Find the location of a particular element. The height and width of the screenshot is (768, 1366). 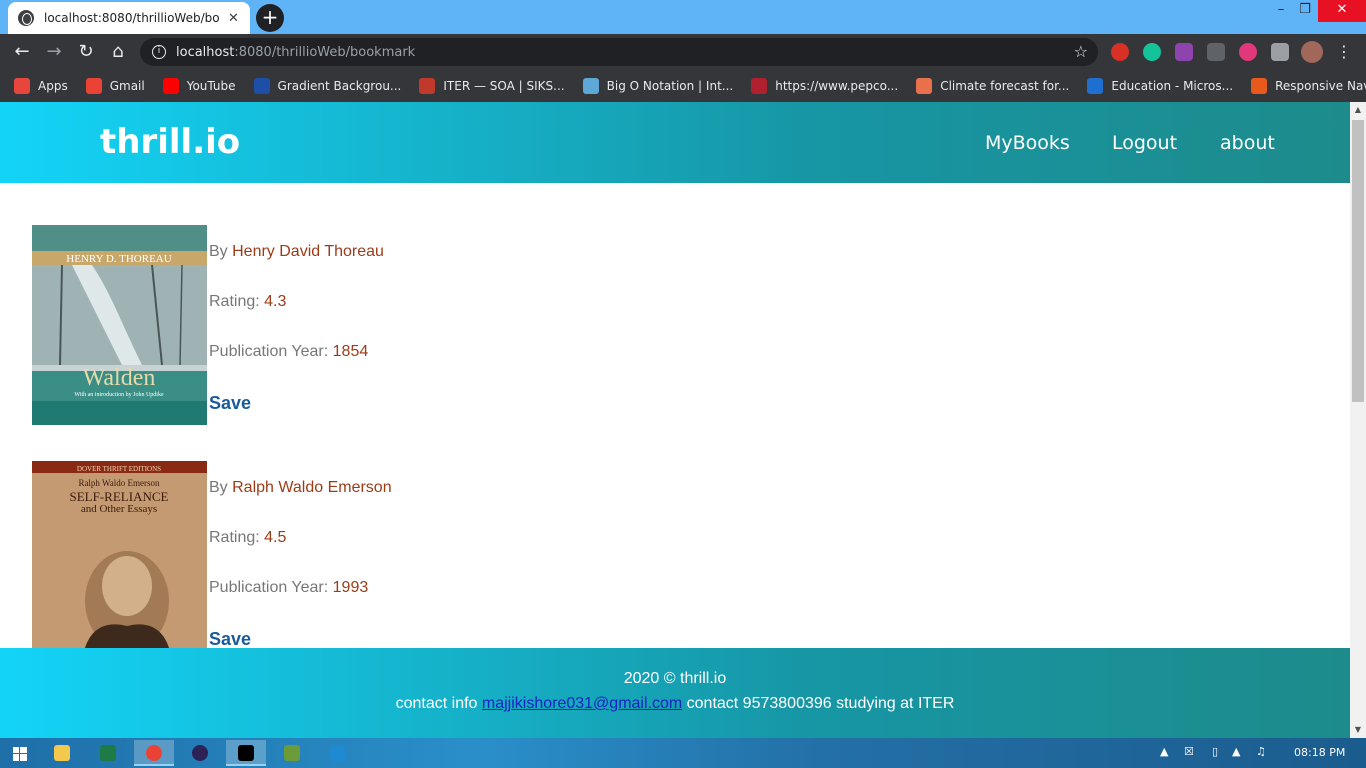

new-tab-button: + is located at coordinates (270, 18).